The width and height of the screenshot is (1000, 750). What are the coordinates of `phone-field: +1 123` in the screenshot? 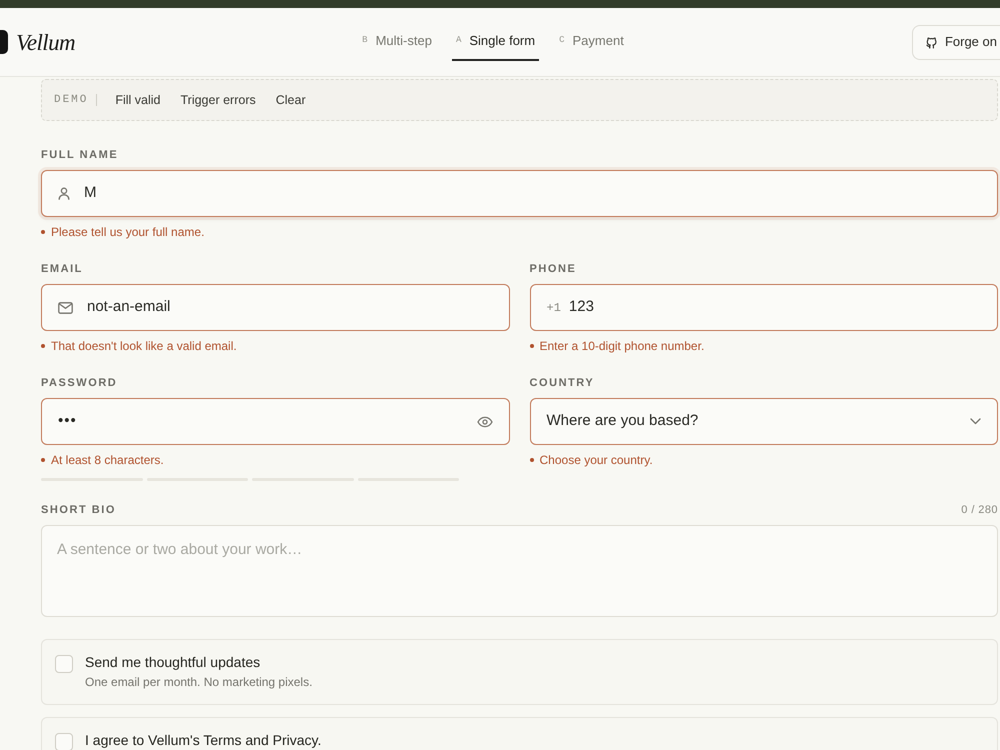 It's located at (764, 307).